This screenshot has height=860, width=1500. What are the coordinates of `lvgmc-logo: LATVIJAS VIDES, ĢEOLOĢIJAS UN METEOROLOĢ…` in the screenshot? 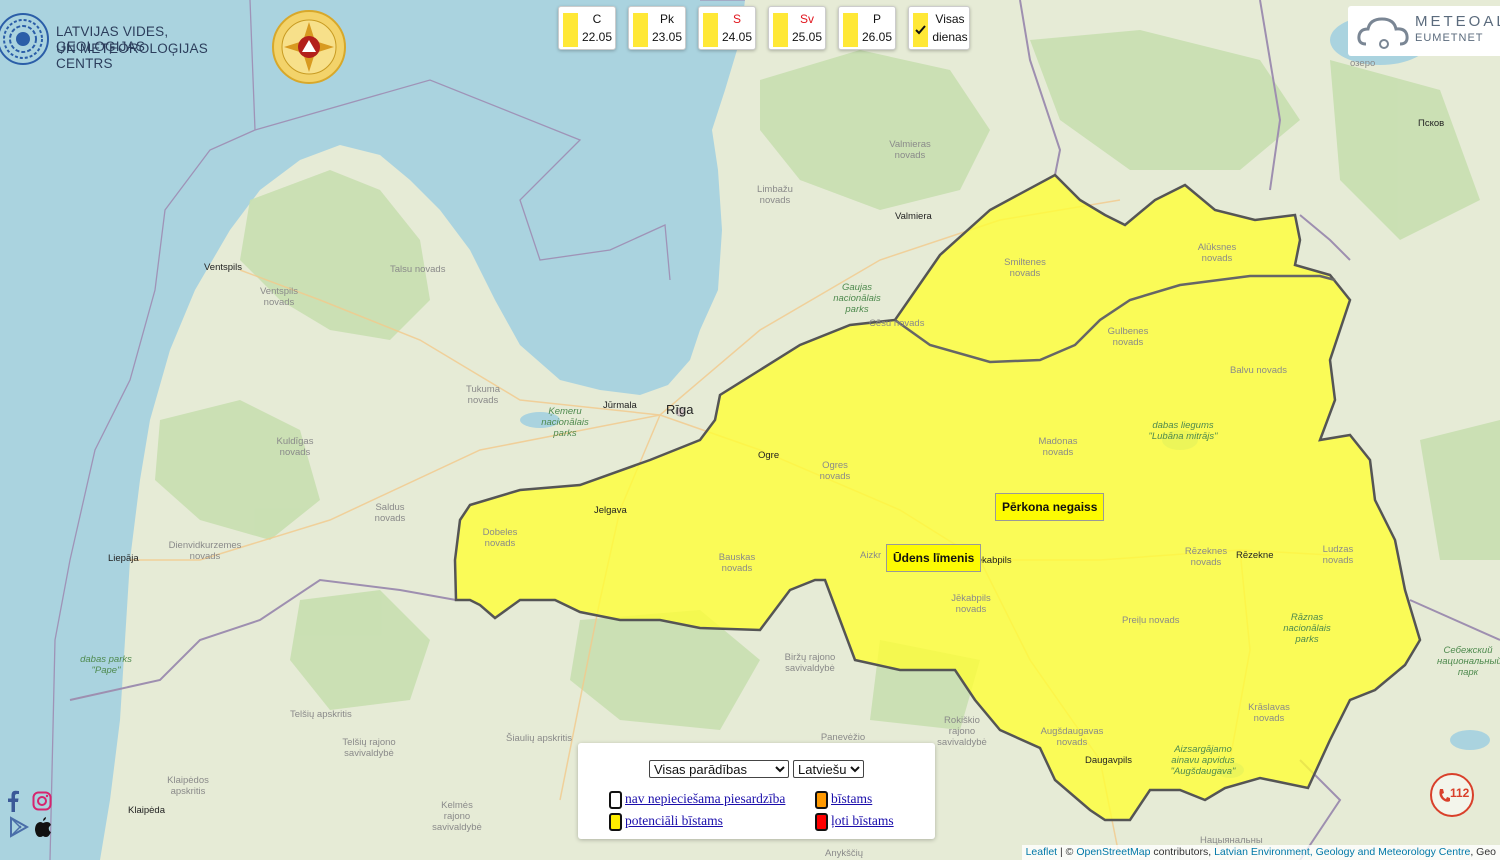 It's located at (125, 41).